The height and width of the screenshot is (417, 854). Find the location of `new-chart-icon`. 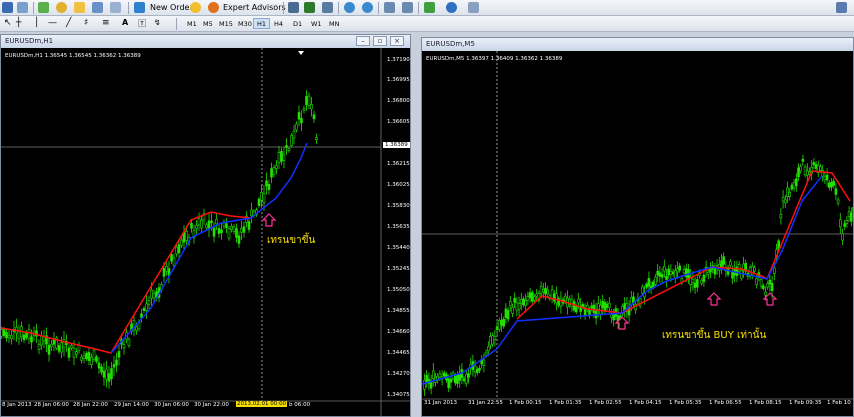

new-chart-icon is located at coordinates (7, 7).